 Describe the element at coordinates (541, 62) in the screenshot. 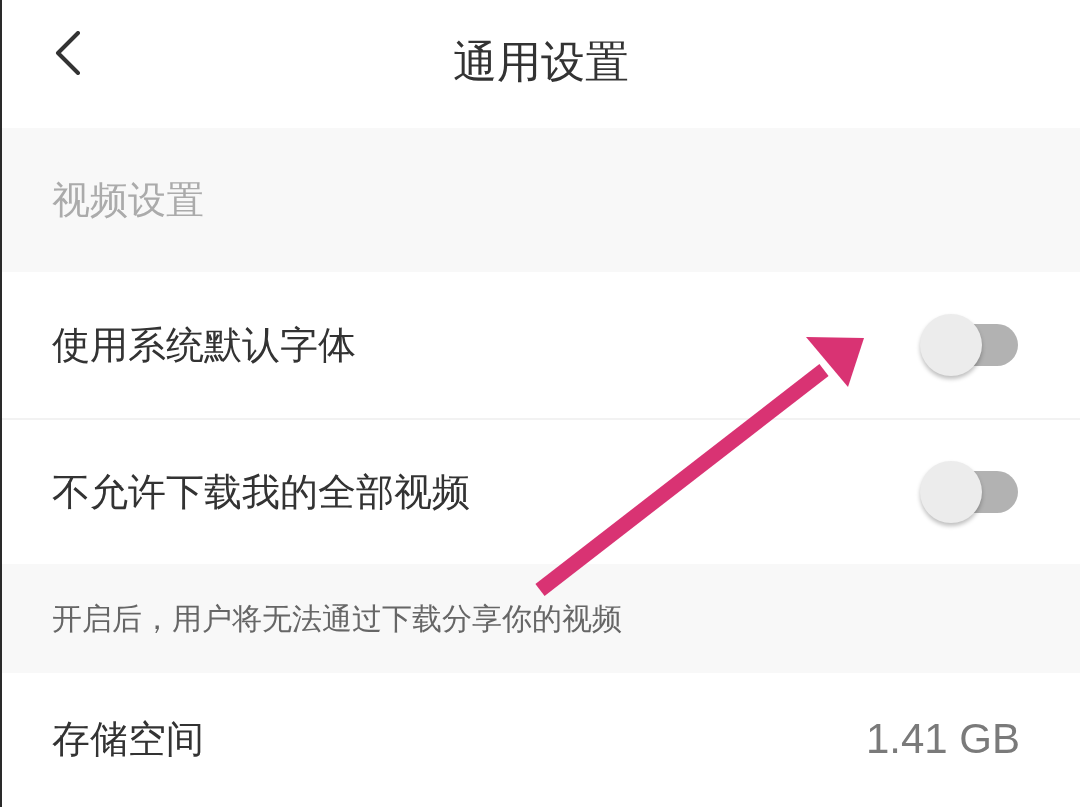

I see `page-title: 通用设置` at that location.